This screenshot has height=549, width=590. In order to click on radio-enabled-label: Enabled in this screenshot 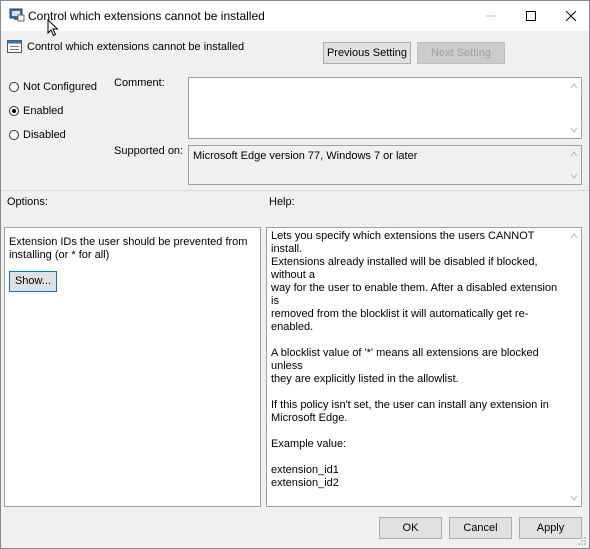, I will do `click(43, 111)`.